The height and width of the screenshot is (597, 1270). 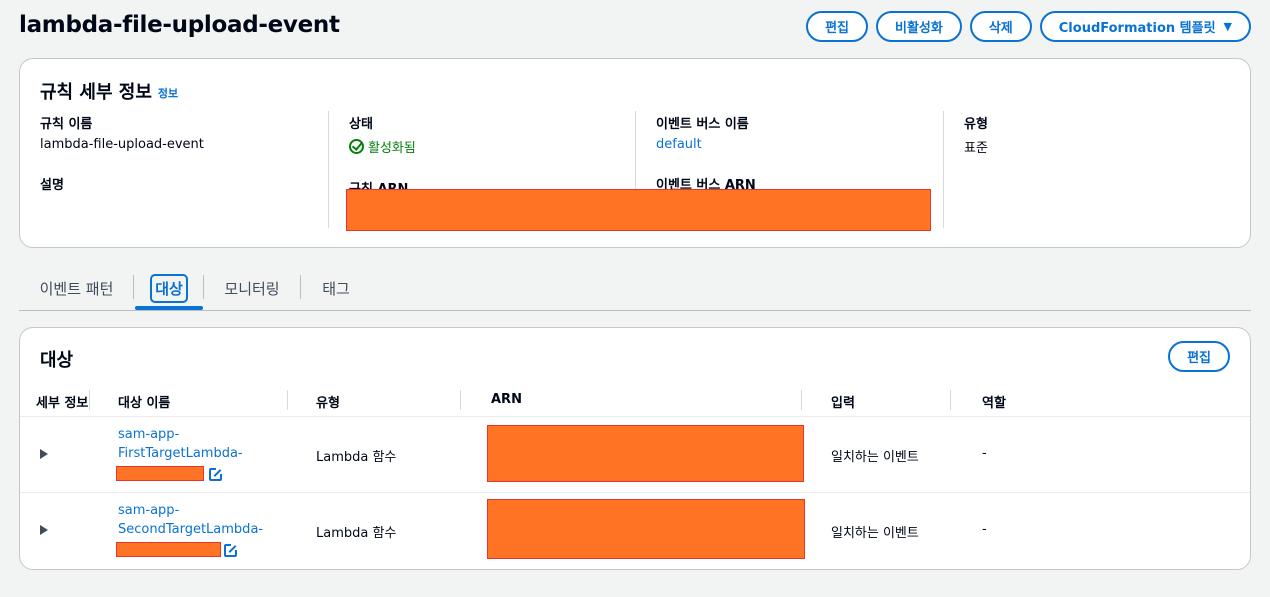 What do you see at coordinates (191, 529) in the screenshot?
I see `target-name-line-2: SecondTargetLambda-` at bounding box center [191, 529].